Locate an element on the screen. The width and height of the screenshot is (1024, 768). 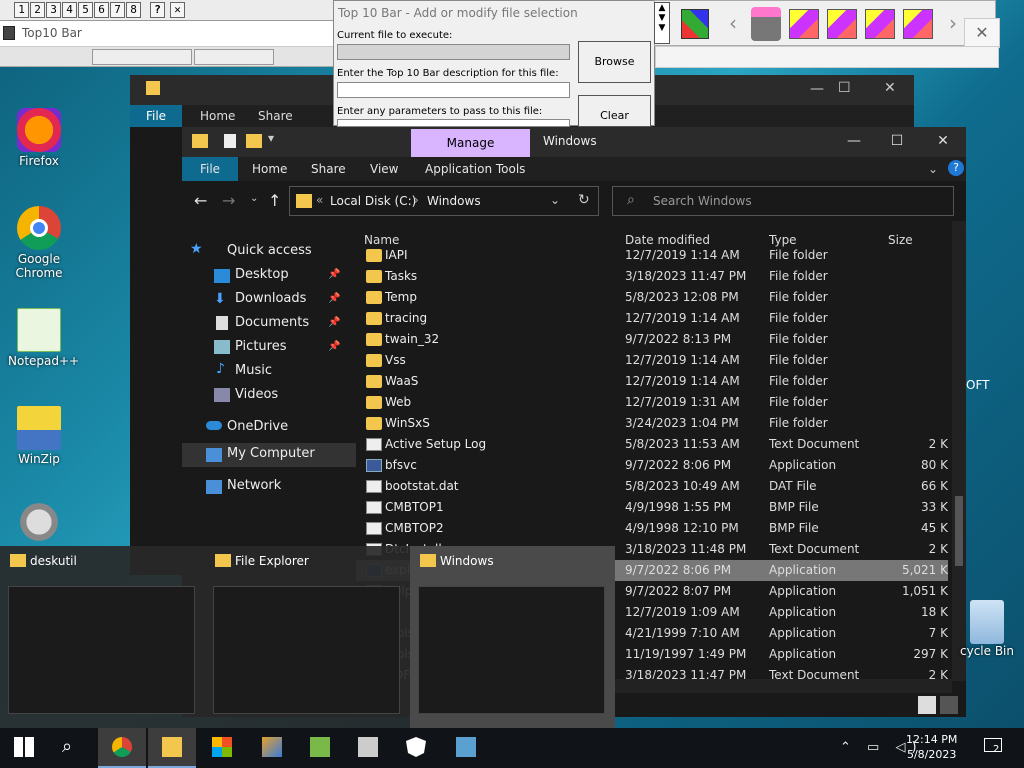
scroll-left-icon: ‹ is located at coordinates (733, 23).